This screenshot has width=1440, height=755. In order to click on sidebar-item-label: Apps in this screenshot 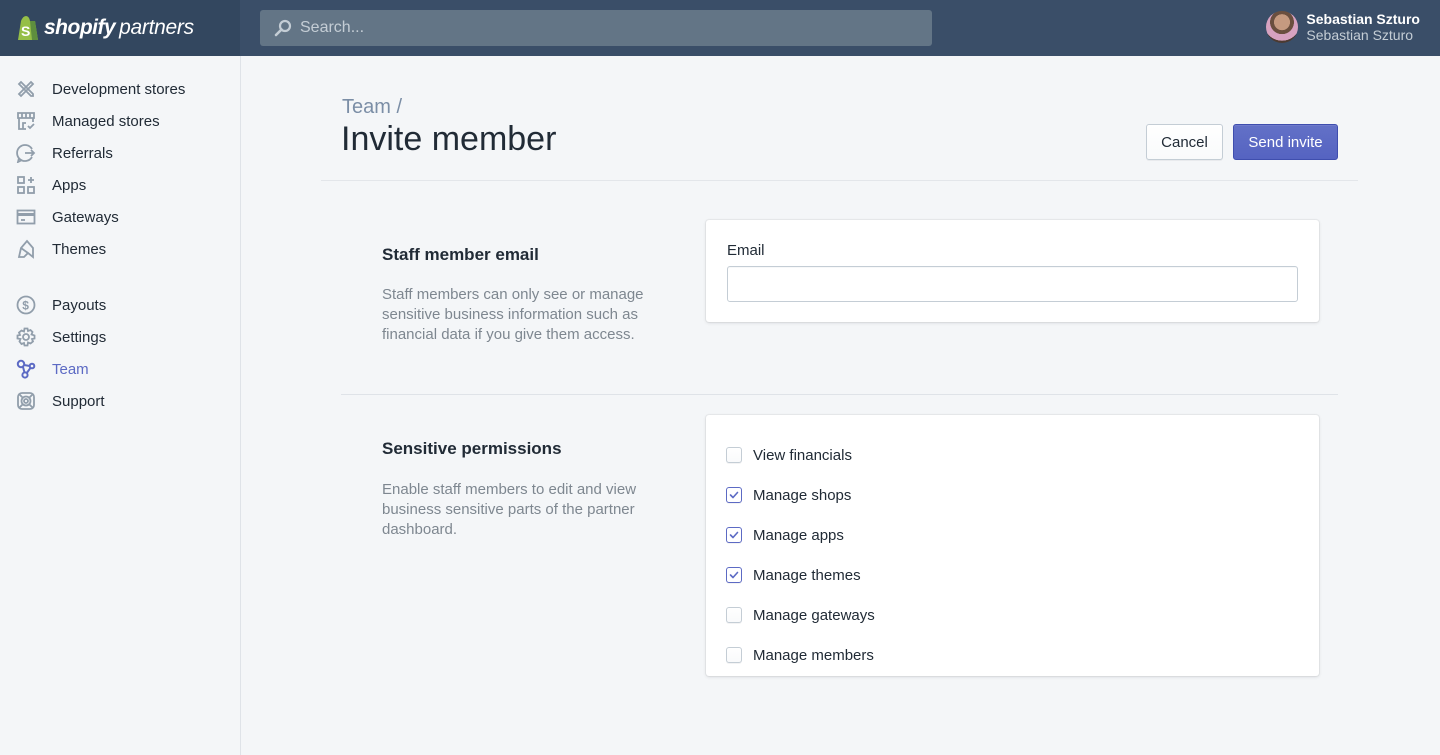, I will do `click(69, 185)`.